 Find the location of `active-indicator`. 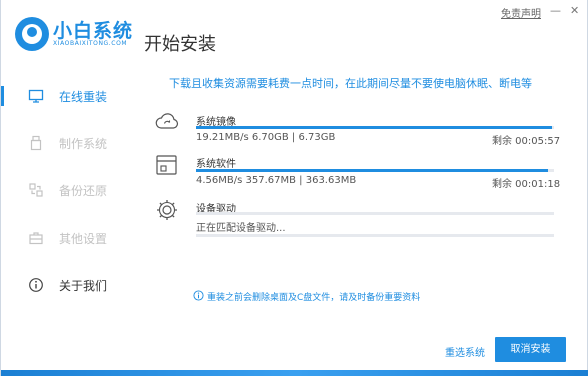

active-indicator is located at coordinates (2, 96).